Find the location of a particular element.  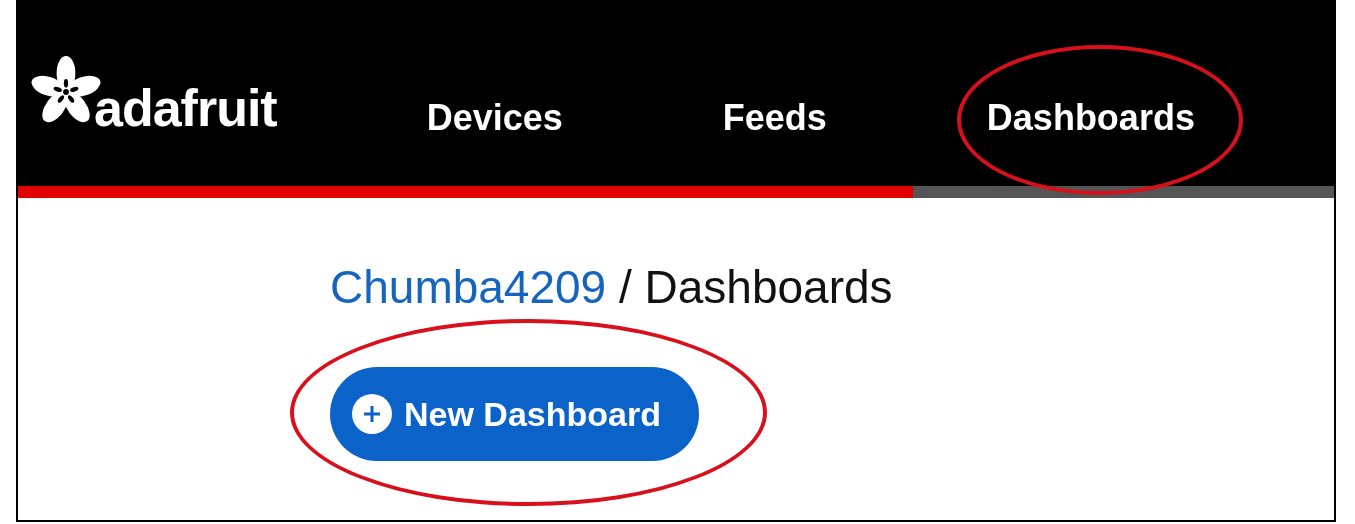

brand-name: adafruit is located at coordinates (185, 108).